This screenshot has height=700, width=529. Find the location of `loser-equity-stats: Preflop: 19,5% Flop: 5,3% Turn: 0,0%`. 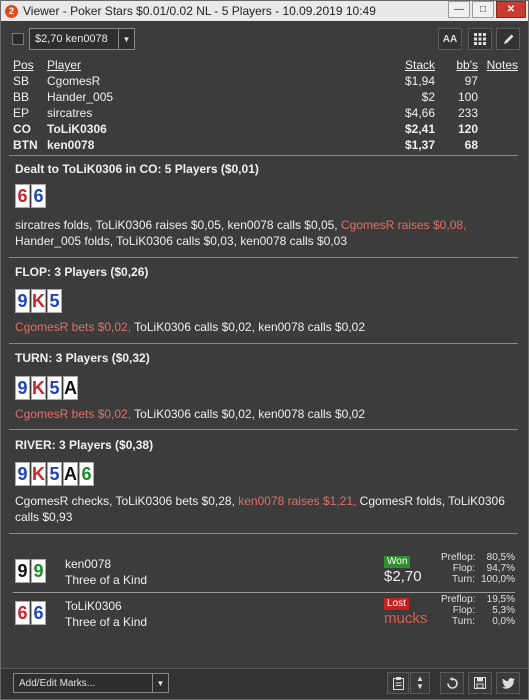

loser-equity-stats: Preflop: 19,5% Flop: 5,3% Turn: 0,0% is located at coordinates (478, 610).